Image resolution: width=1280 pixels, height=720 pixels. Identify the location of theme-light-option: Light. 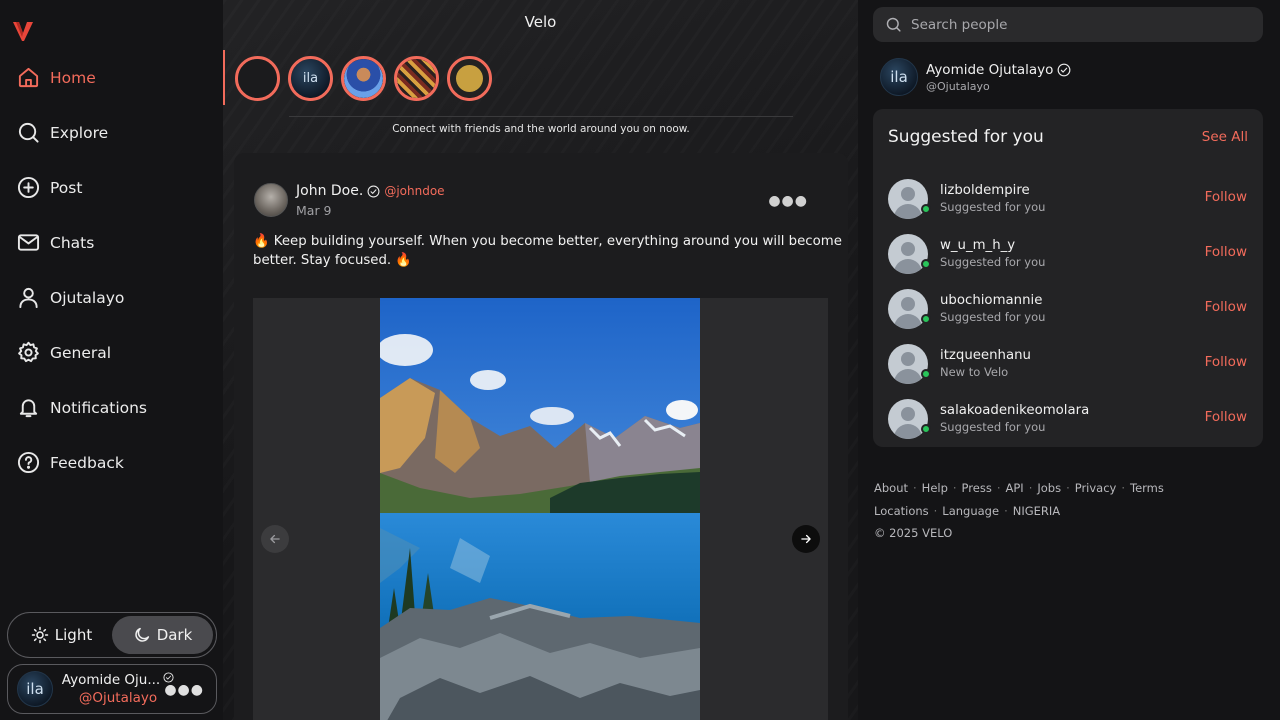
(61, 635).